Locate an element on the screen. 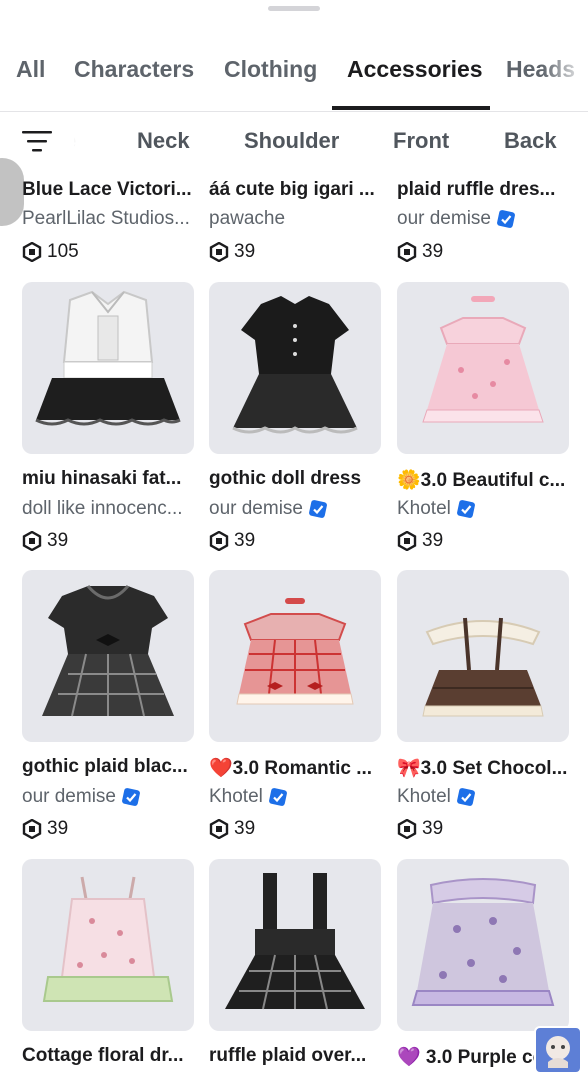 The width and height of the screenshot is (588, 1080). tabs-fade is located at coordinates (565, 74).